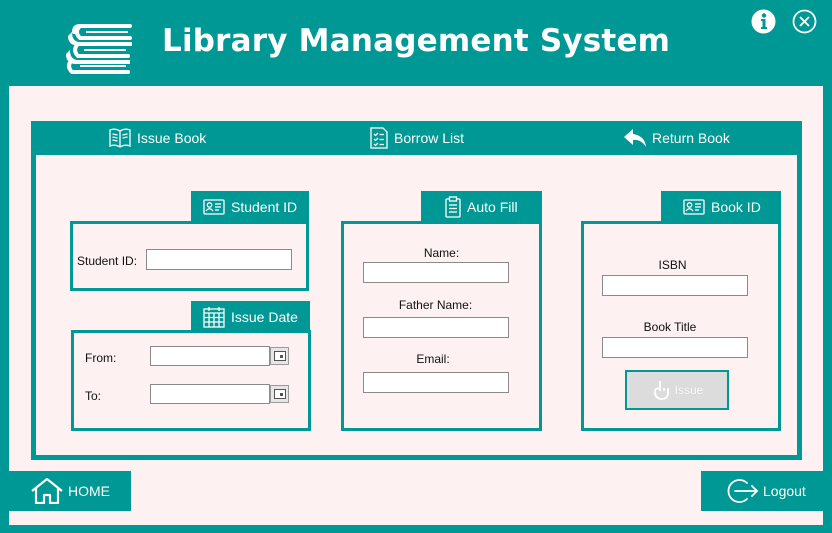 Image resolution: width=832 pixels, height=533 pixels. Describe the element at coordinates (120, 138) in the screenshot. I see `open-book-icon` at that location.